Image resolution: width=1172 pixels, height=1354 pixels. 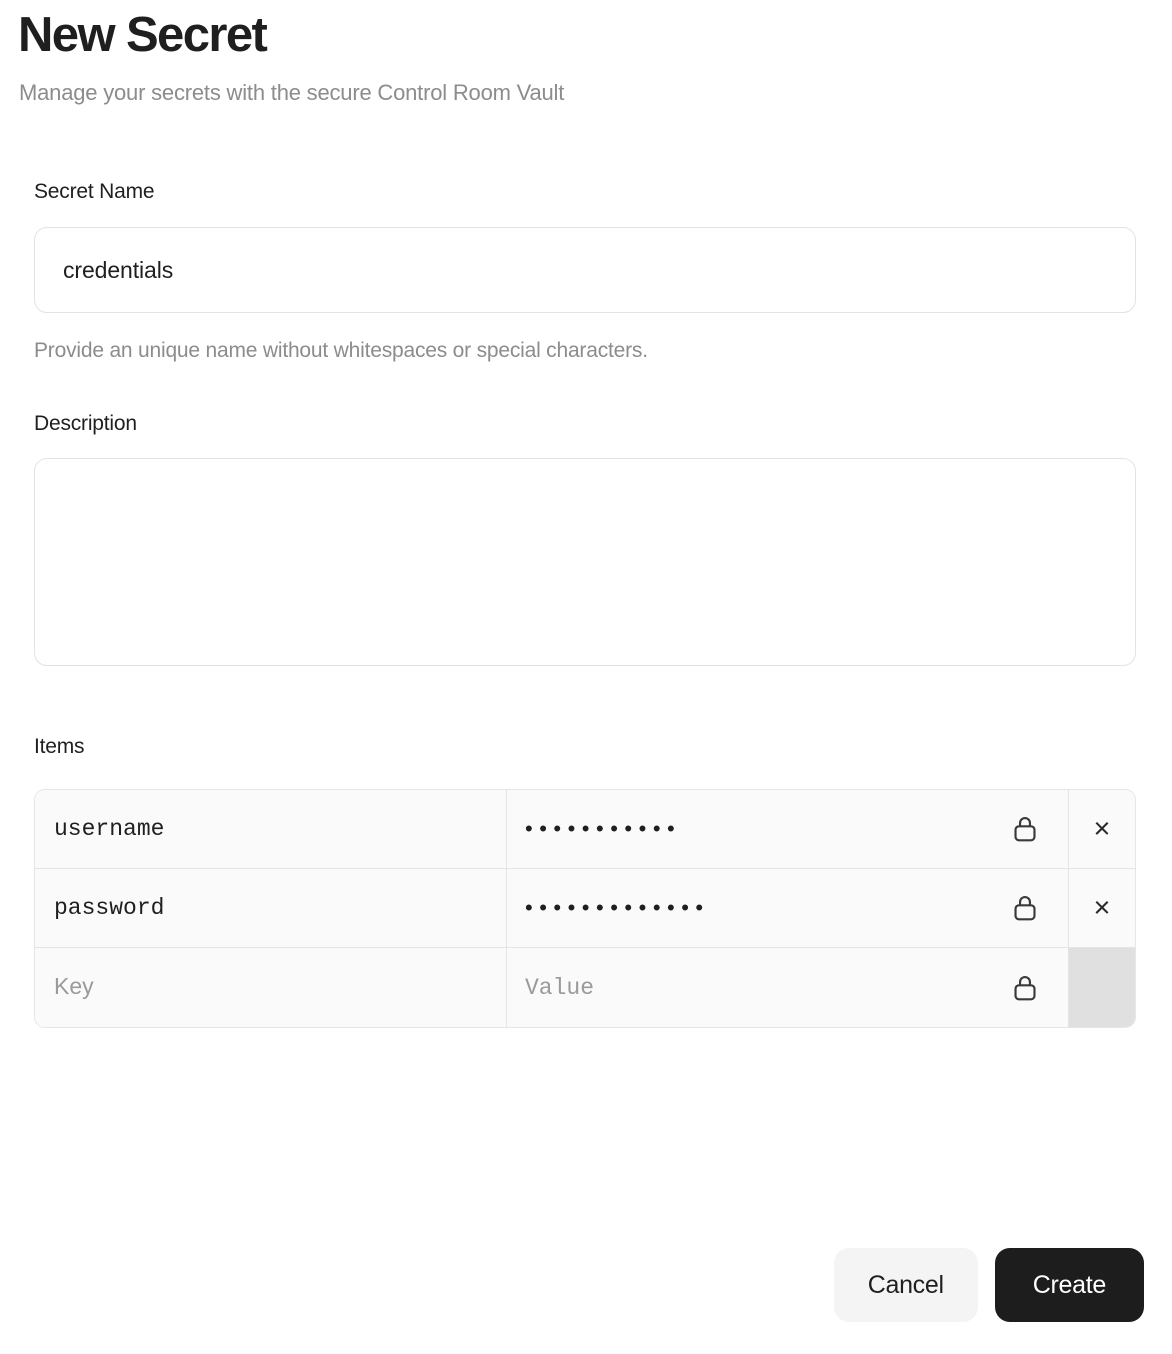 I want to click on table-row-new: Value, so click(x=585, y=988).